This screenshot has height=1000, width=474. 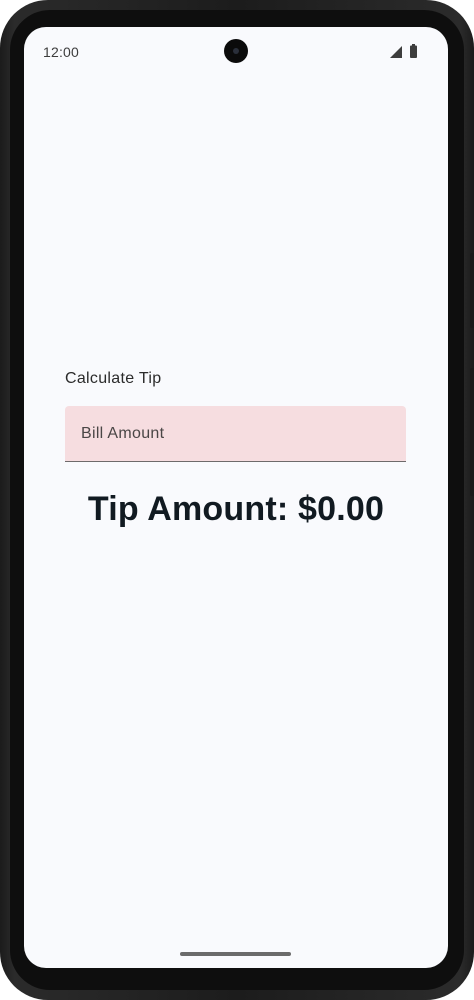 I want to click on power-button, so click(x=472, y=290).